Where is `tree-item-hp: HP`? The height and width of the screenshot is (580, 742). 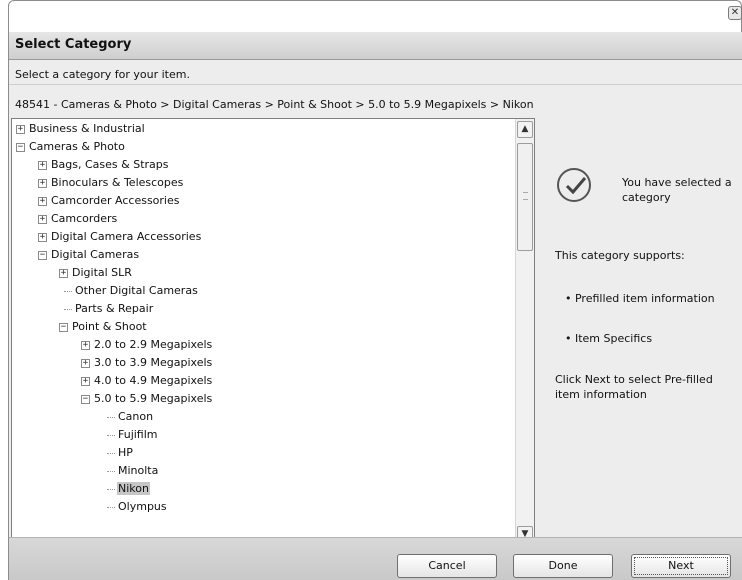
tree-item-hp: HP is located at coordinates (120, 453).